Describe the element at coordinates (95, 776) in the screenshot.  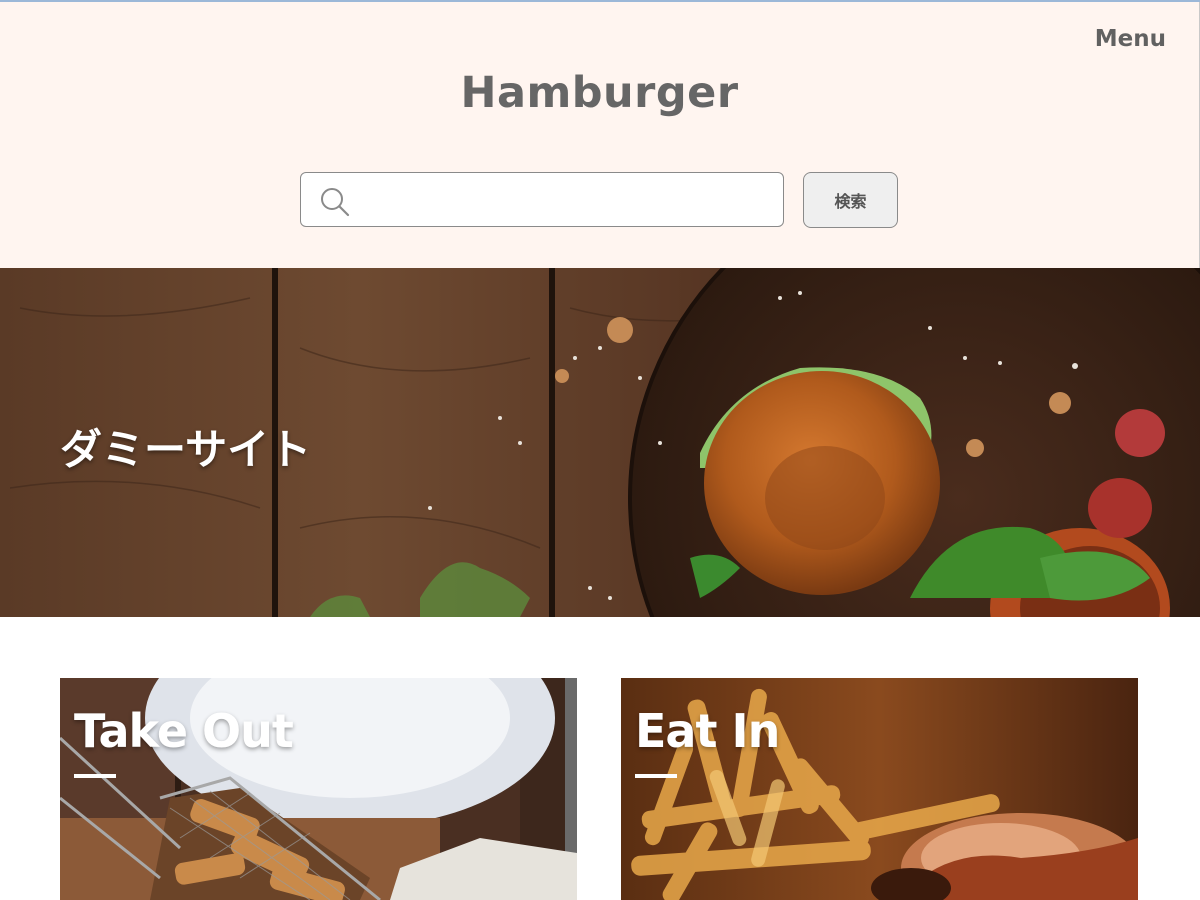
I see `takeout-underline` at that location.